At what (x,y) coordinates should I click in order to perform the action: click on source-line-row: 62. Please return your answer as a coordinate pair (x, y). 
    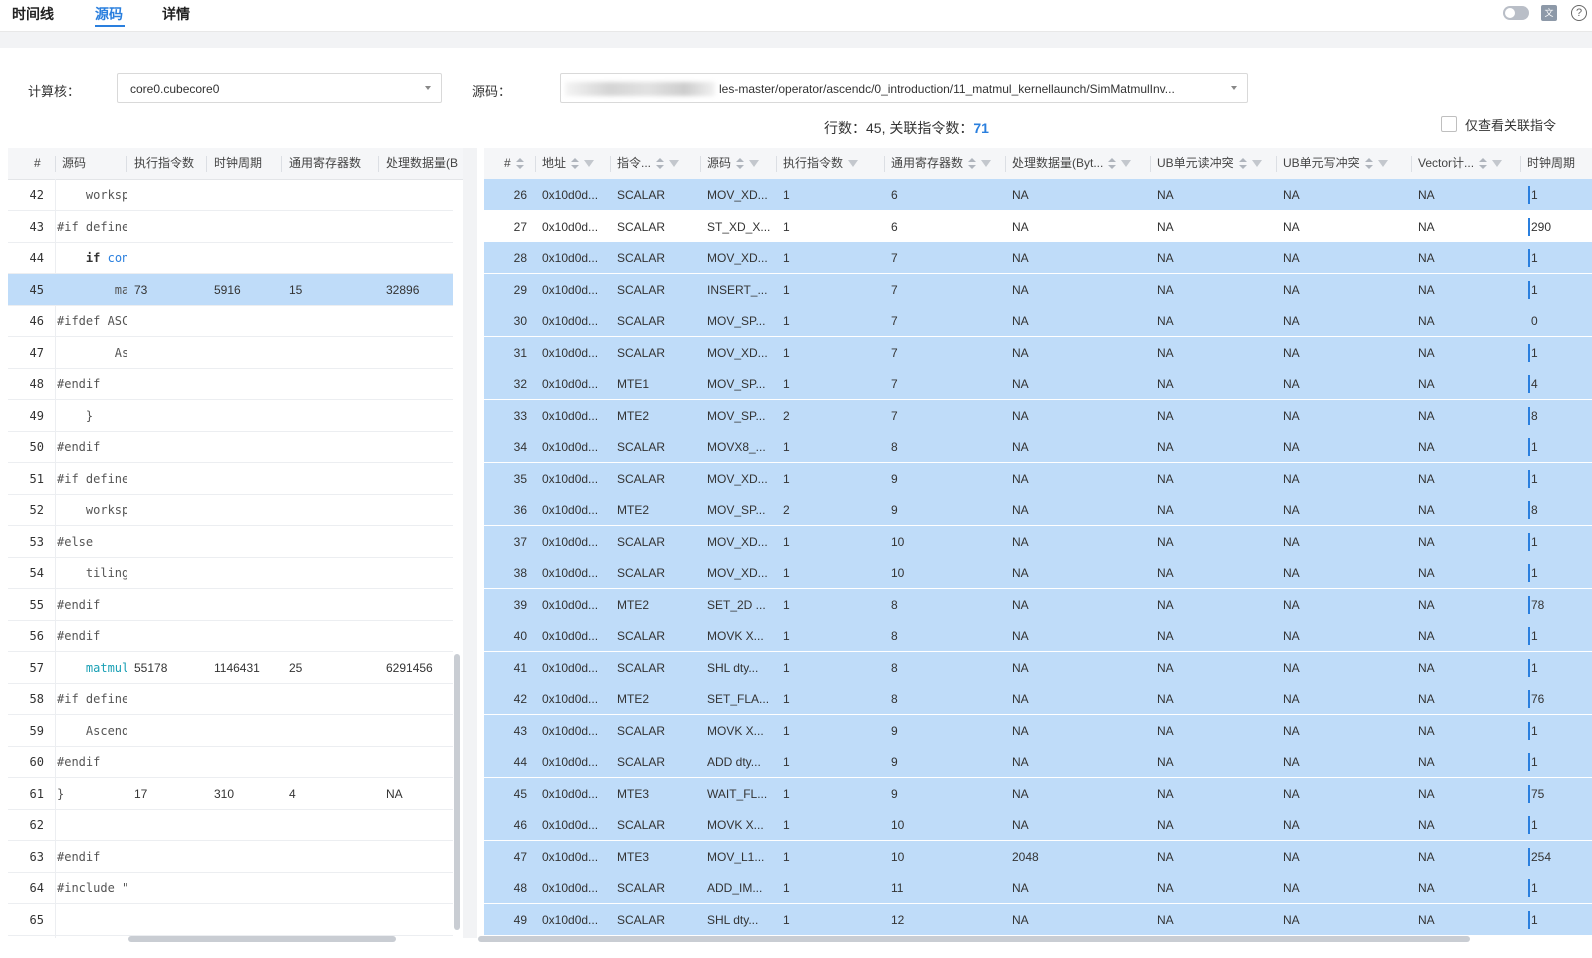
    Looking at the image, I should click on (230, 825).